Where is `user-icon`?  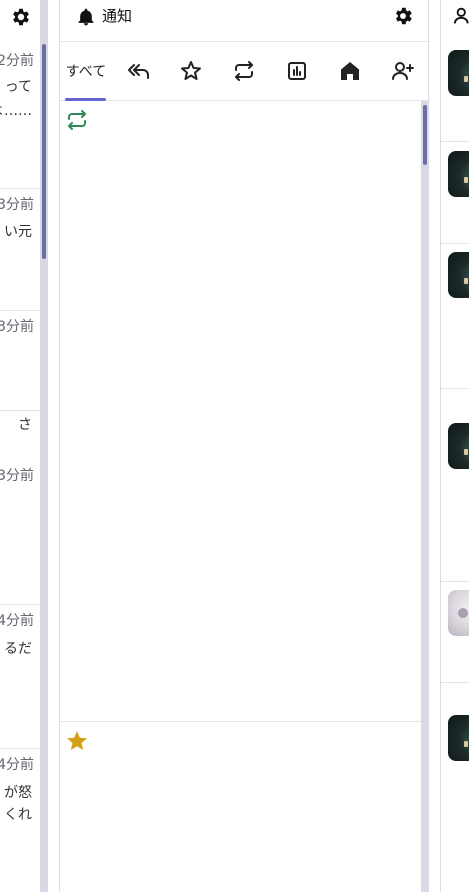 user-icon is located at coordinates (461, 15).